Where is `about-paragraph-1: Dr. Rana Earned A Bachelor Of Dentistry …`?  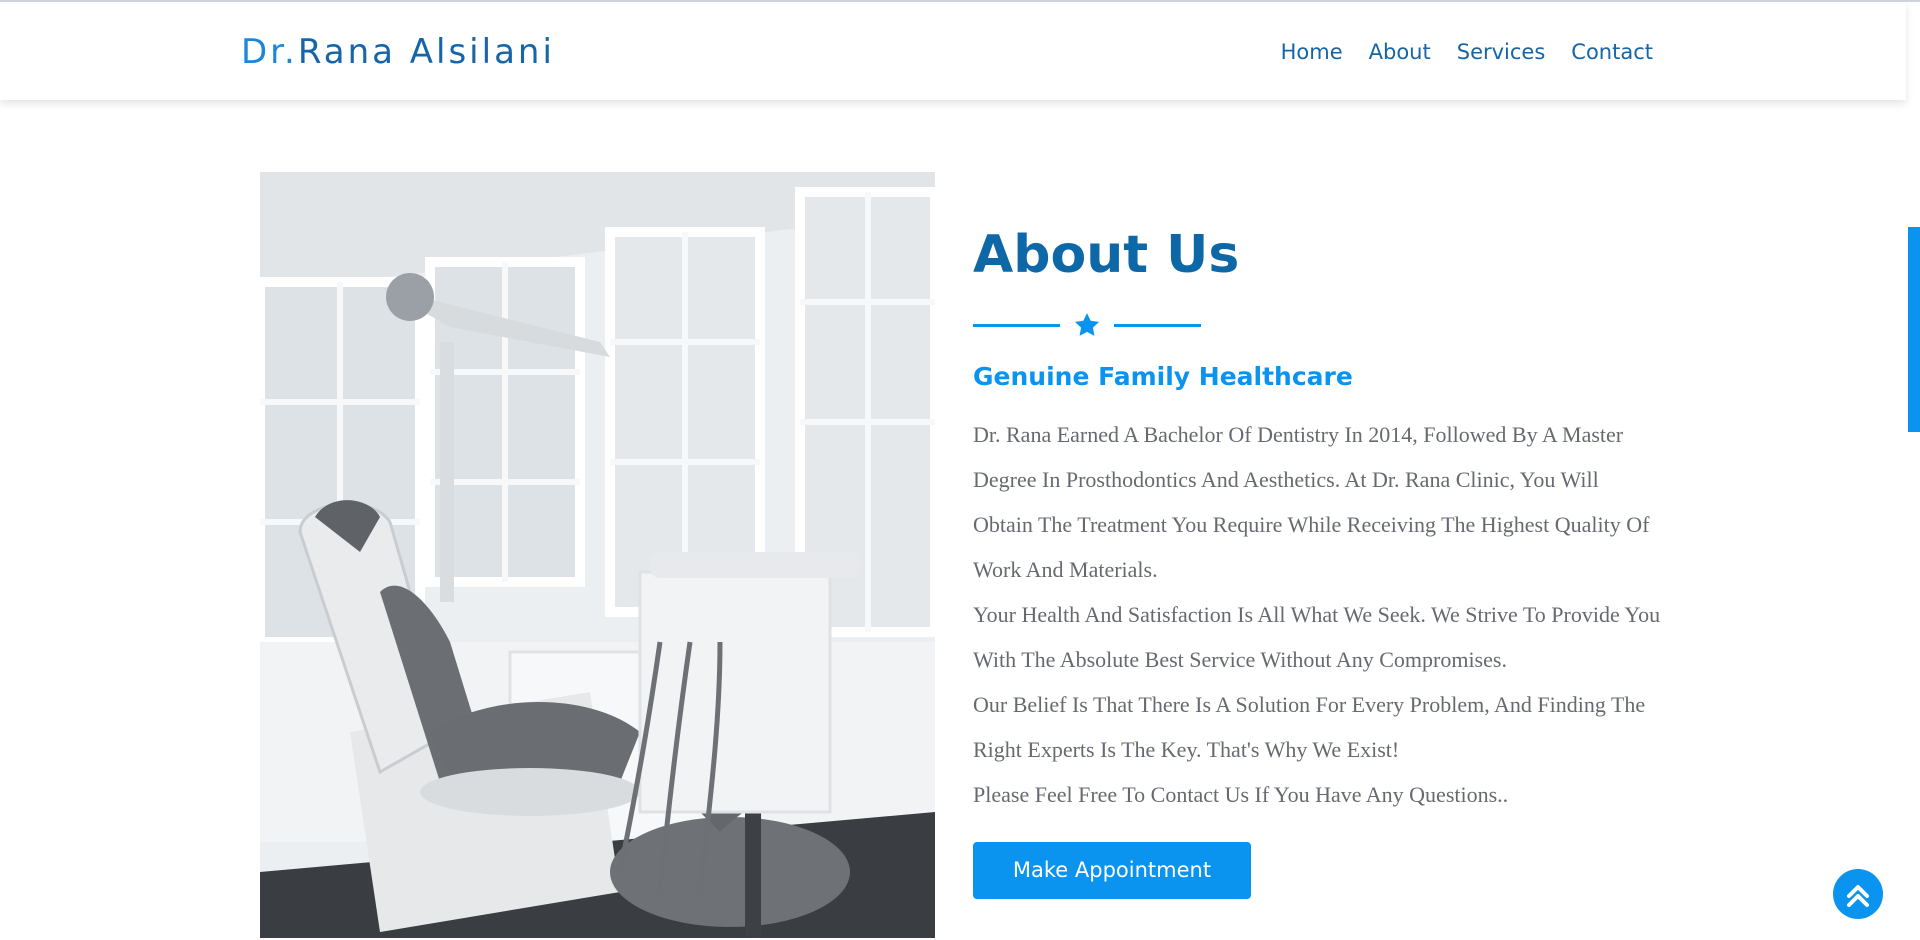 about-paragraph-1: Dr. Rana Earned A Bachelor Of Dentistry … is located at coordinates (1311, 502).